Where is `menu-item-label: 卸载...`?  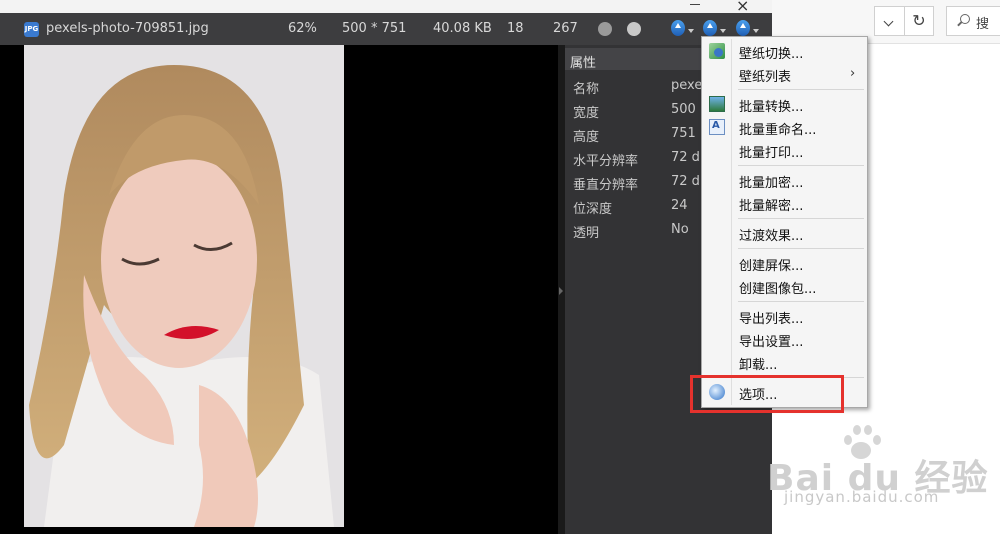
menu-item-label: 卸载... is located at coordinates (758, 365).